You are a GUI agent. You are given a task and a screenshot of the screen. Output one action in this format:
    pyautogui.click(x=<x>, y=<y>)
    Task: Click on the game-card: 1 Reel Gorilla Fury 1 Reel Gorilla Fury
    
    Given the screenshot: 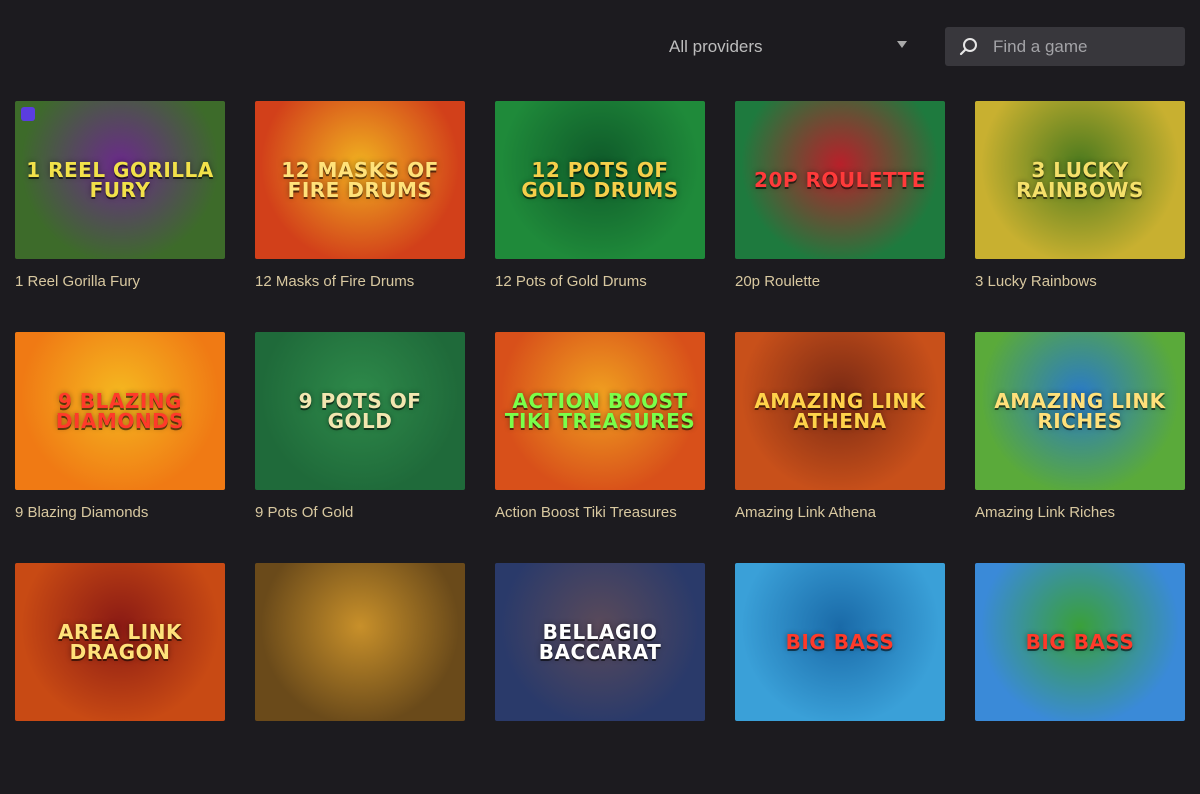 What is the action you would take?
    pyautogui.click(x=120, y=216)
    